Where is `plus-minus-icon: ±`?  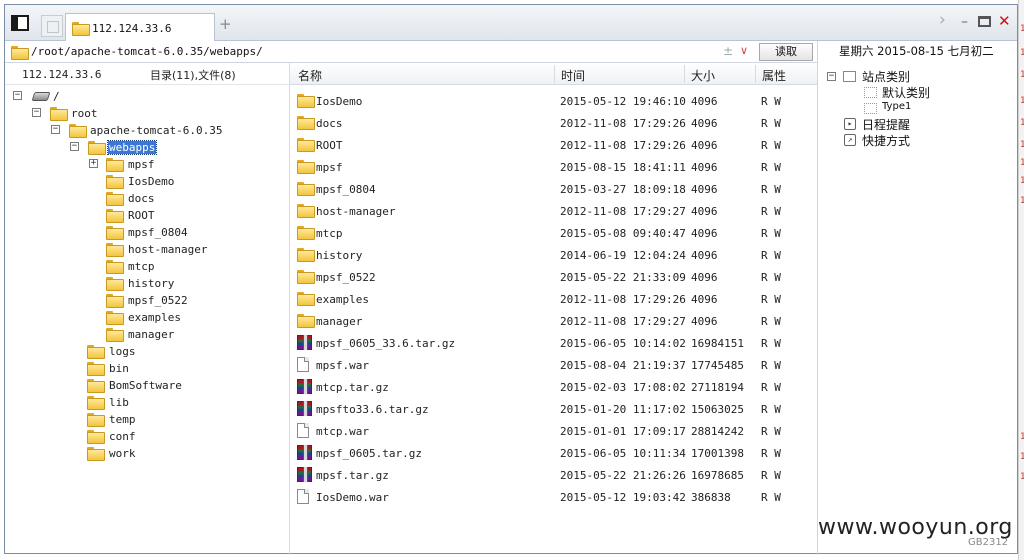 plus-minus-icon: ± is located at coordinates (728, 51).